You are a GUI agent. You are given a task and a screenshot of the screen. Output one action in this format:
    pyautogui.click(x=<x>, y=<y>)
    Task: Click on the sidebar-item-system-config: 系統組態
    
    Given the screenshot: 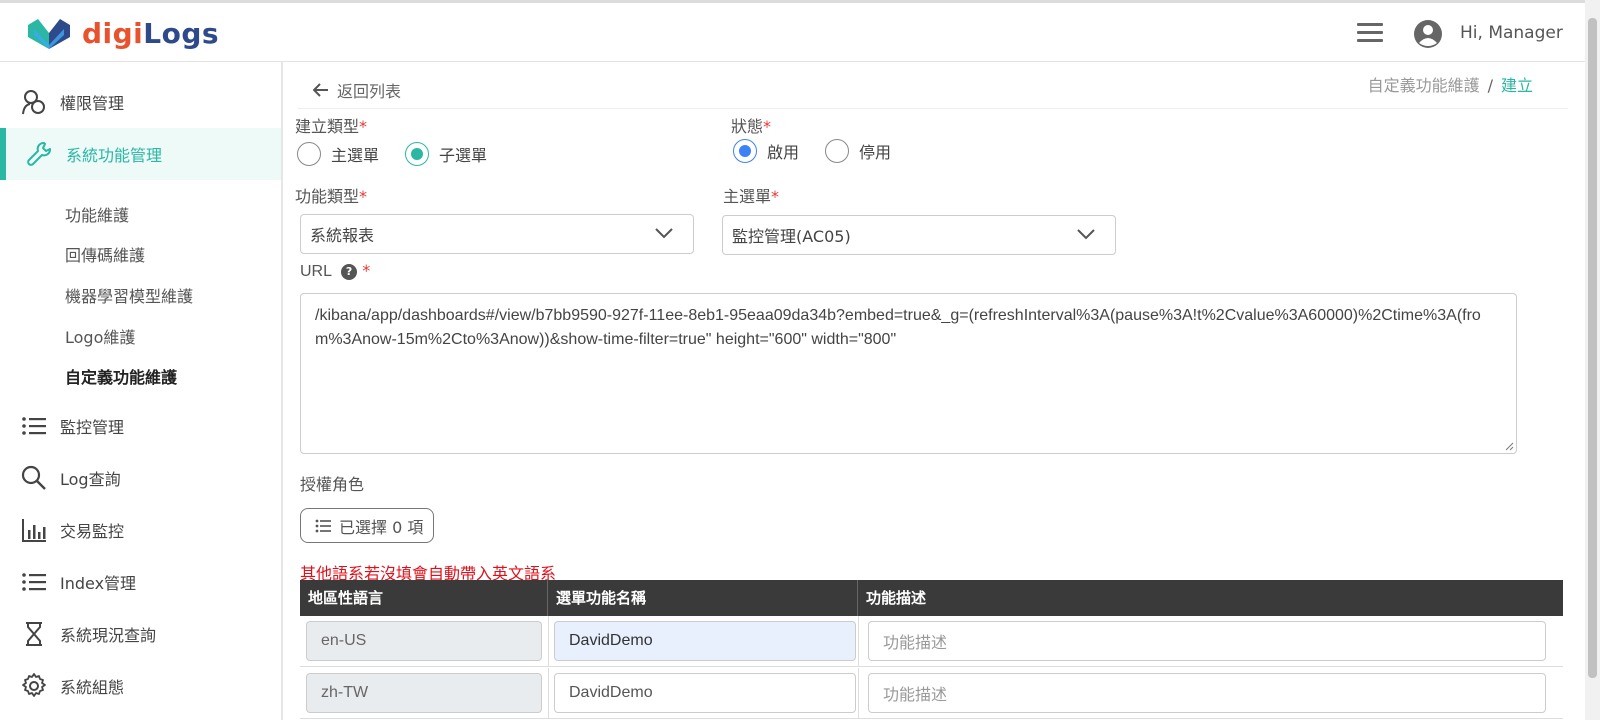 What is the action you would take?
    pyautogui.click(x=140, y=686)
    